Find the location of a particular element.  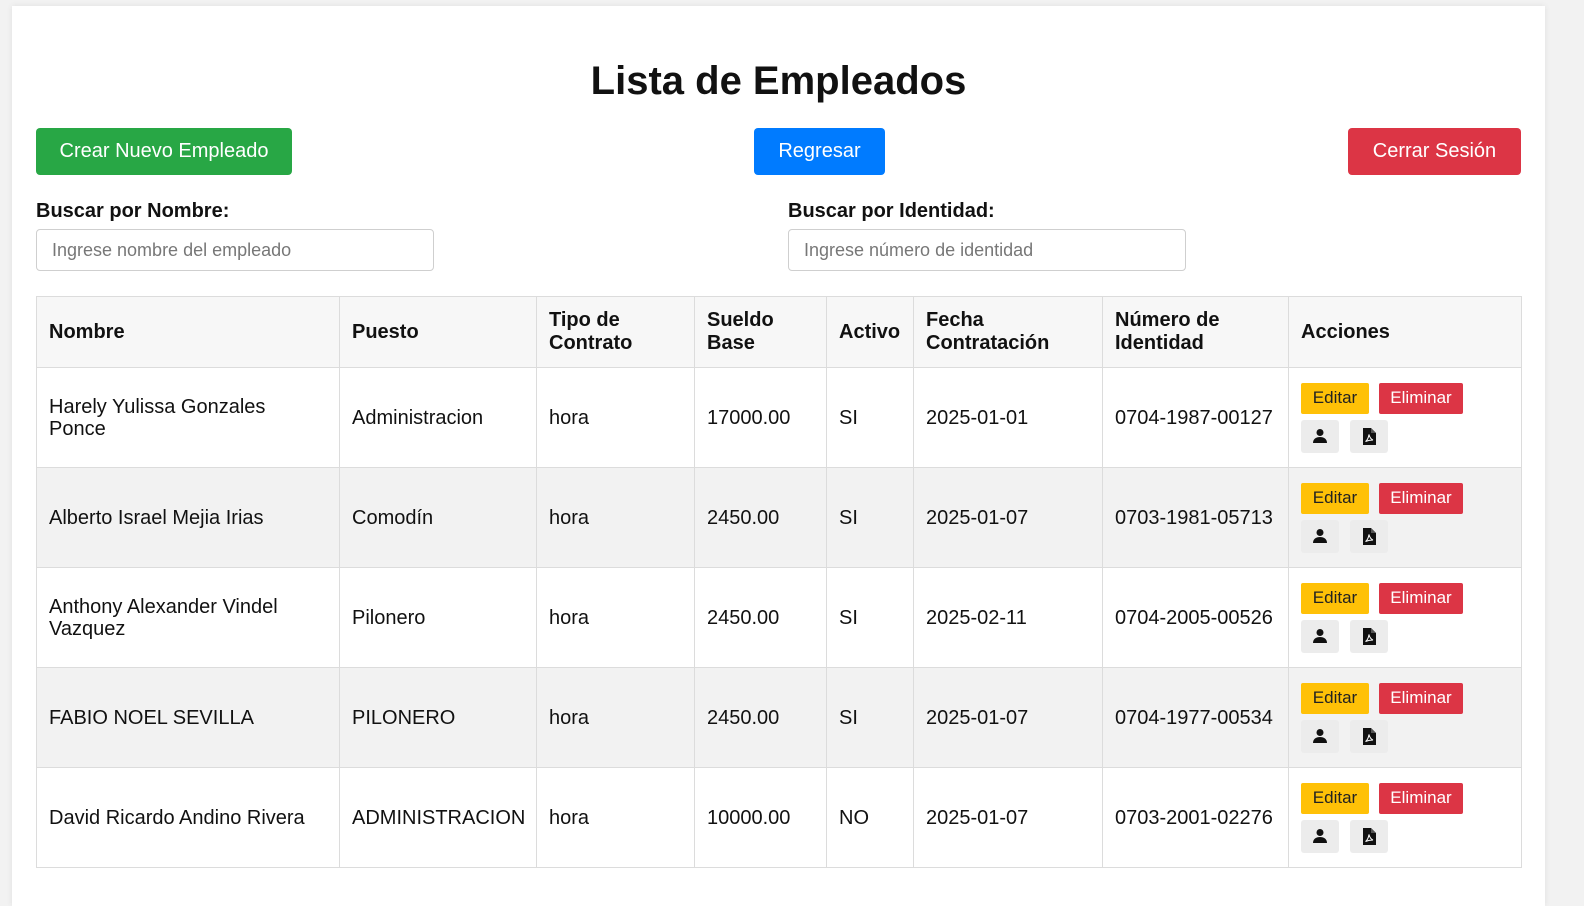

cell-puesto: Administracion is located at coordinates (438, 417).